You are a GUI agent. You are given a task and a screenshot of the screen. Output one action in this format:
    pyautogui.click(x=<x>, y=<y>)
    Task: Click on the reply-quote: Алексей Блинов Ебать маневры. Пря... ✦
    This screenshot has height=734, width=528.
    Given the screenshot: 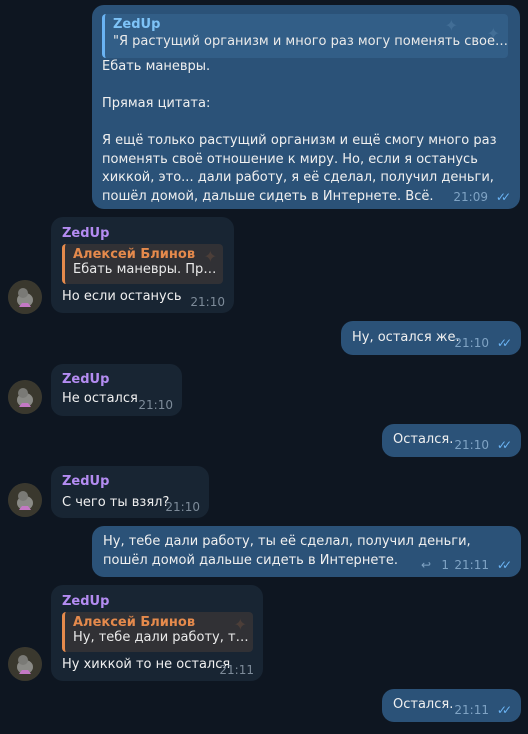 What is the action you would take?
    pyautogui.click(x=142, y=264)
    